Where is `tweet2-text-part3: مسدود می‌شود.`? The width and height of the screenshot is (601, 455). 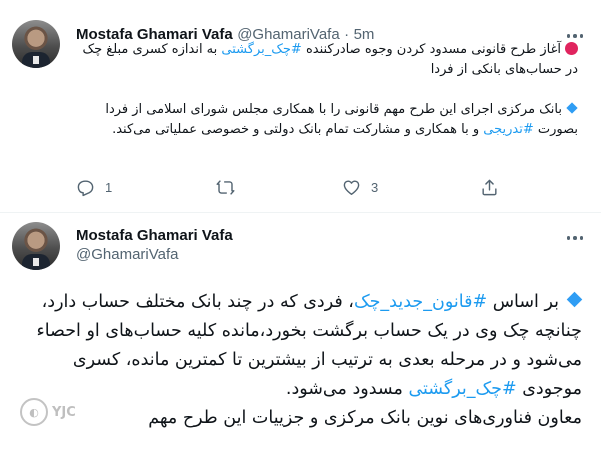 tweet2-text-part3: مسدود می‌شود. is located at coordinates (347, 389).